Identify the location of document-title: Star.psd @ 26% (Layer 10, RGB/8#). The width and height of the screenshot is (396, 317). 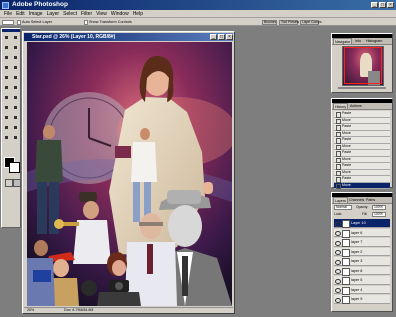
(74, 37).